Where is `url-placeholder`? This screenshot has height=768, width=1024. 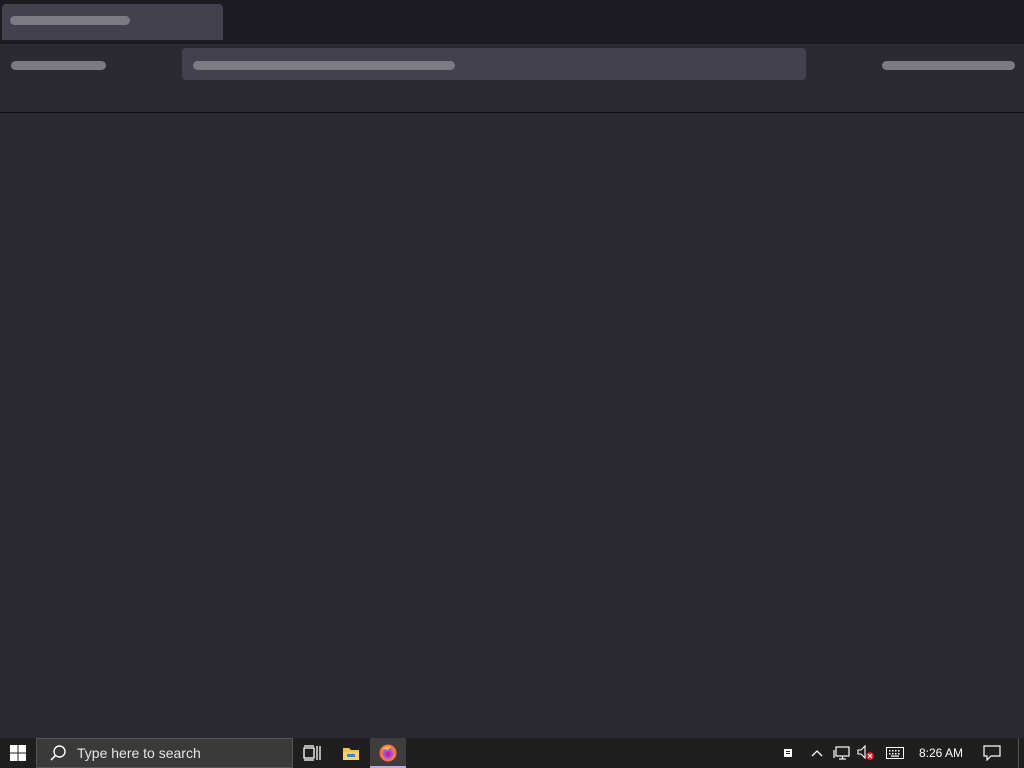 url-placeholder is located at coordinates (324, 65).